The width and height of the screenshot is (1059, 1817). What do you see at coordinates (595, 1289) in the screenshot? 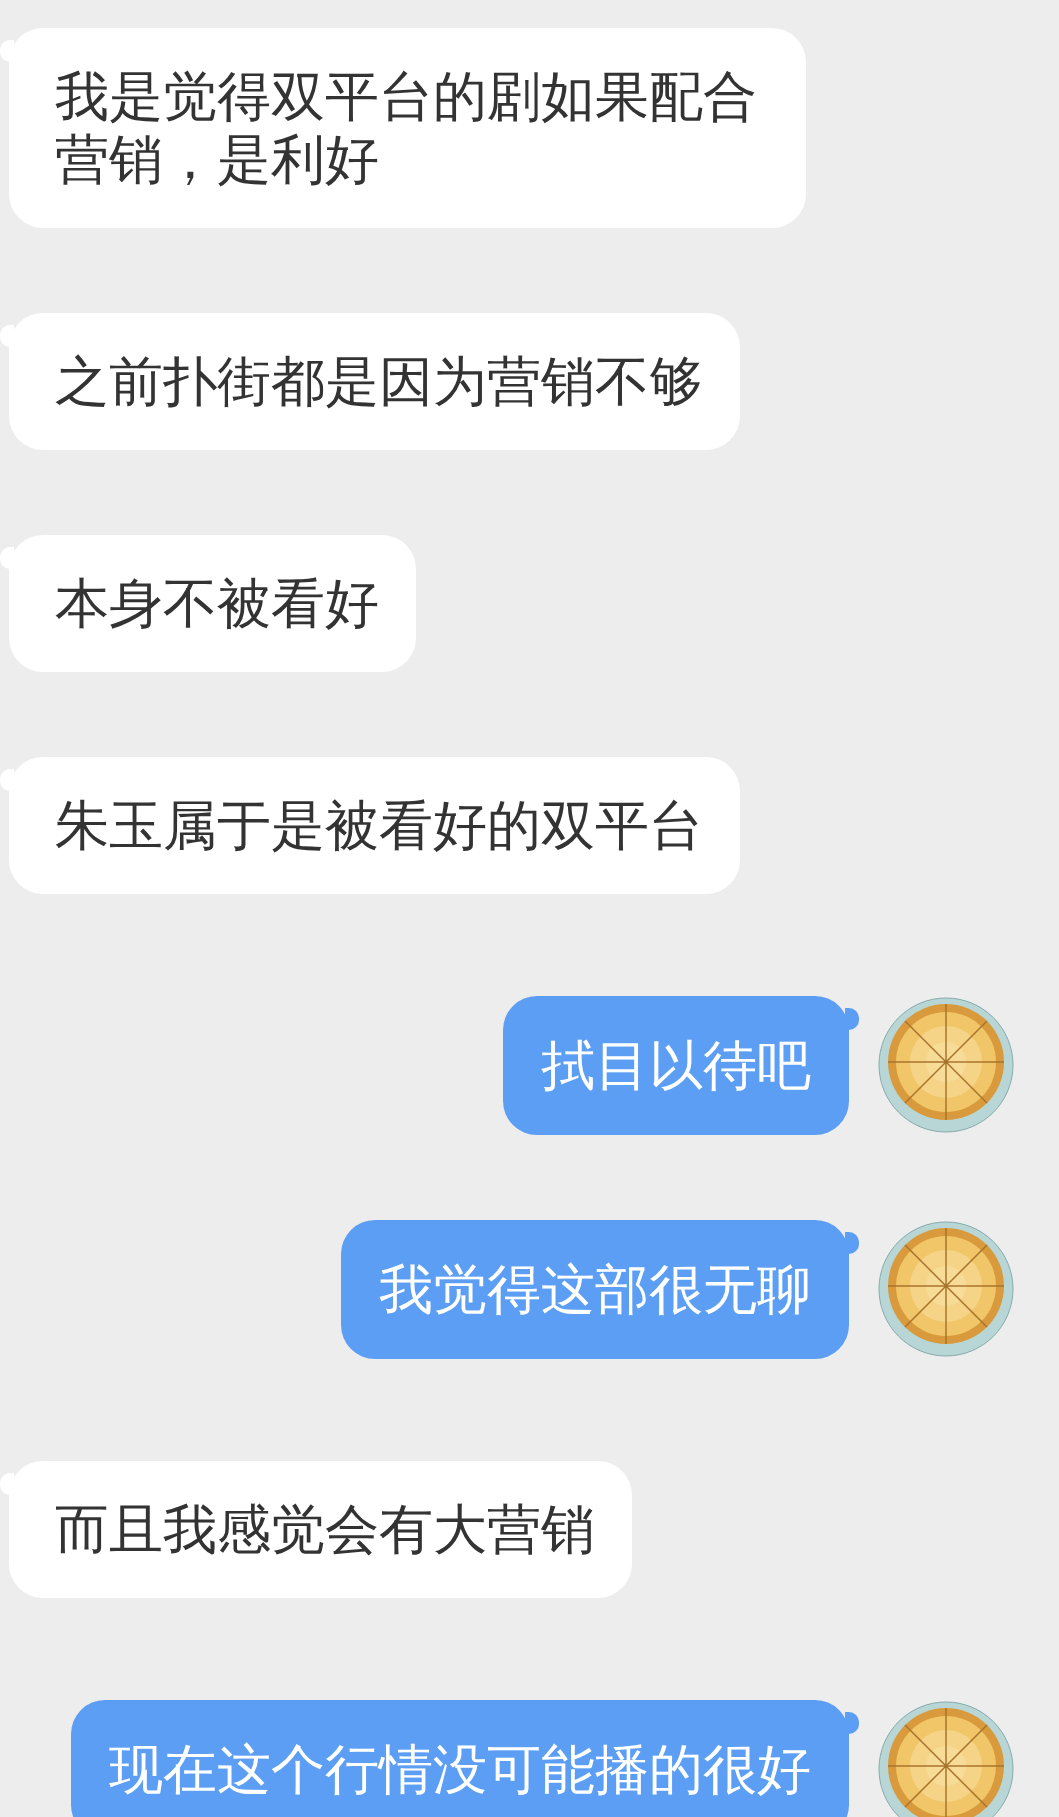
I see `message-bubble: 我觉得这部很无聊` at bounding box center [595, 1289].